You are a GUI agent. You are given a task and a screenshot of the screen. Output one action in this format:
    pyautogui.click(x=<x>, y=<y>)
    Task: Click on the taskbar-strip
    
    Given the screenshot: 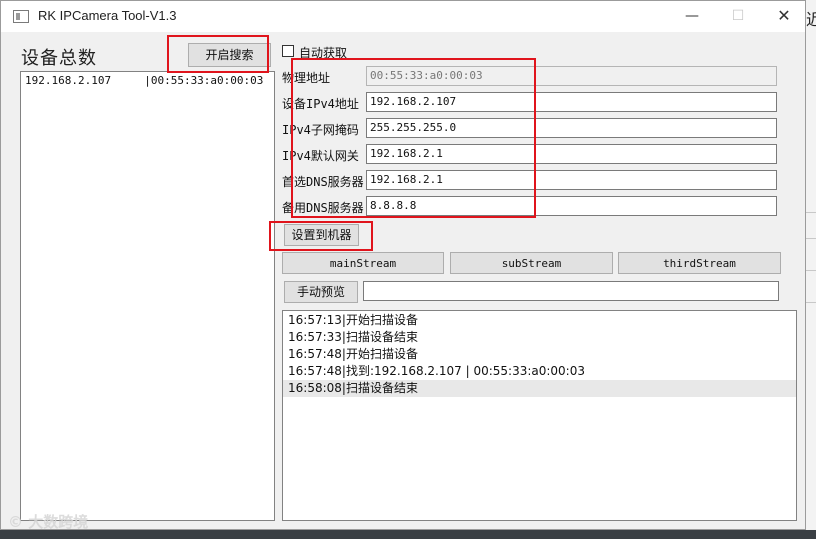 What is the action you would take?
    pyautogui.click(x=408, y=534)
    